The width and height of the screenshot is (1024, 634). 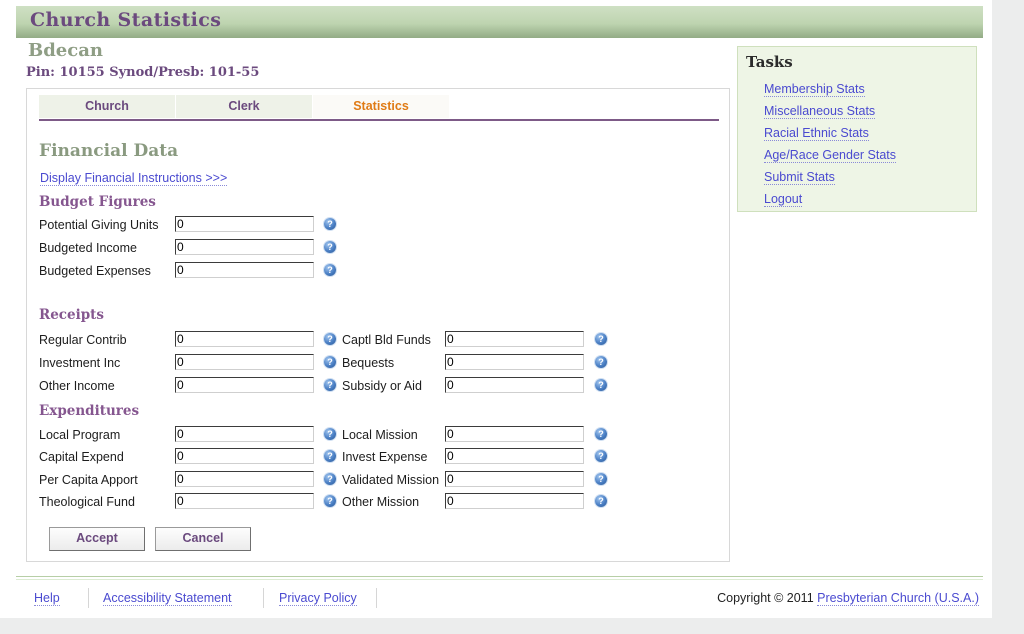 What do you see at coordinates (330, 224) in the screenshot?
I see `help-icon-potential-giving-units: ?` at bounding box center [330, 224].